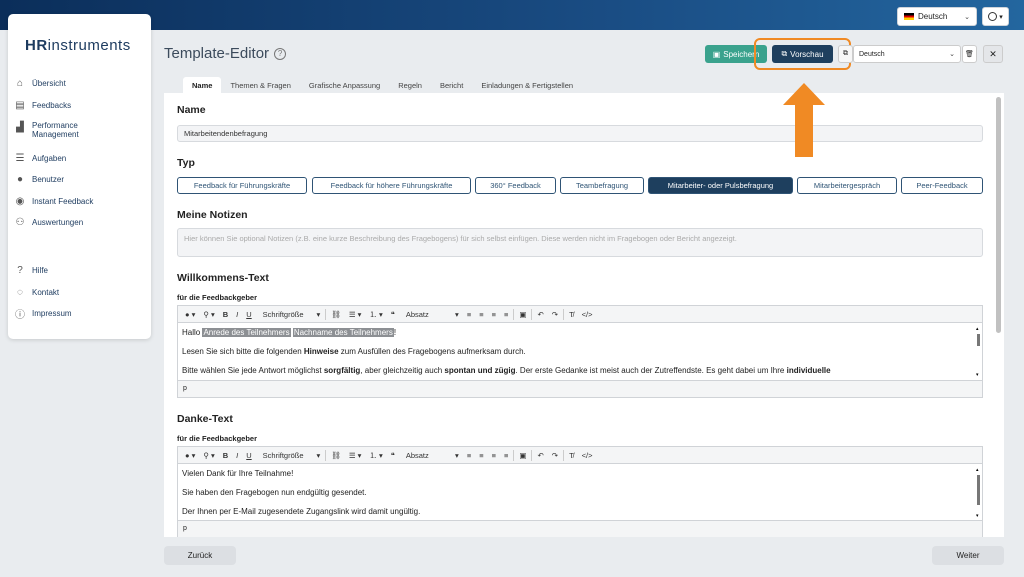  I want to click on thanks-section-title: Danke-Text, so click(205, 419).